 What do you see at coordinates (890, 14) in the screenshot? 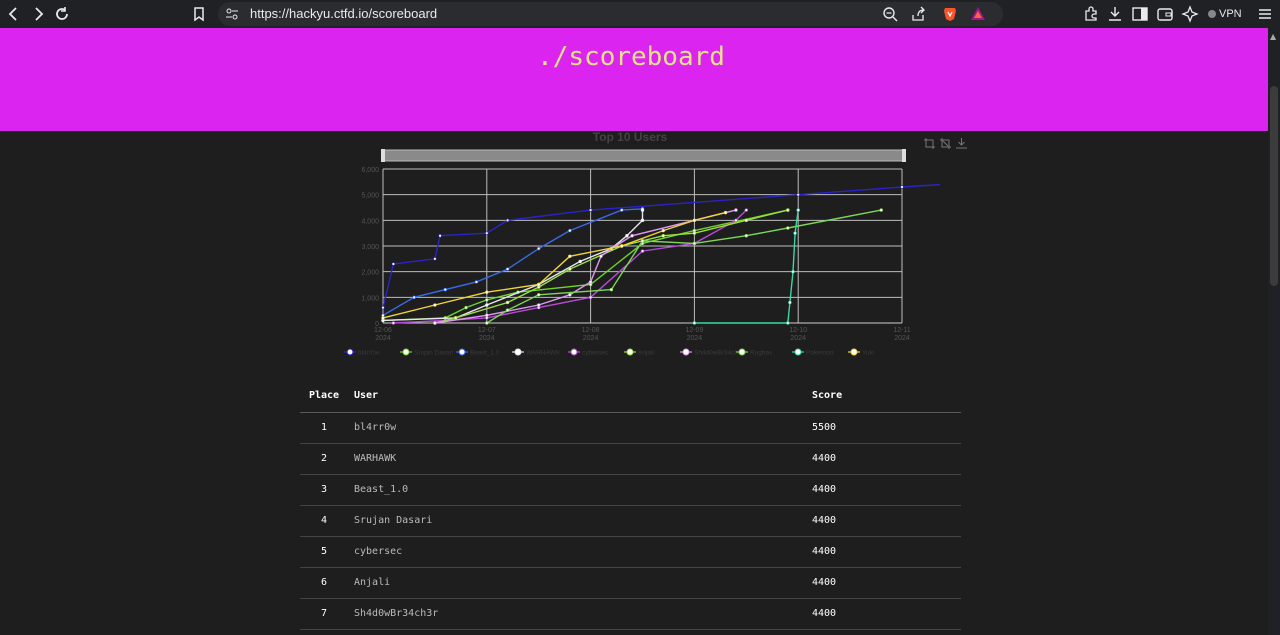
I see `zoom-icon` at bounding box center [890, 14].